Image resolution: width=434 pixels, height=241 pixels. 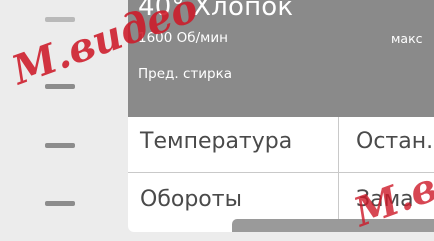 What do you see at coordinates (385, 199) in the screenshot?
I see `menu-item-lock: Зама` at bounding box center [385, 199].